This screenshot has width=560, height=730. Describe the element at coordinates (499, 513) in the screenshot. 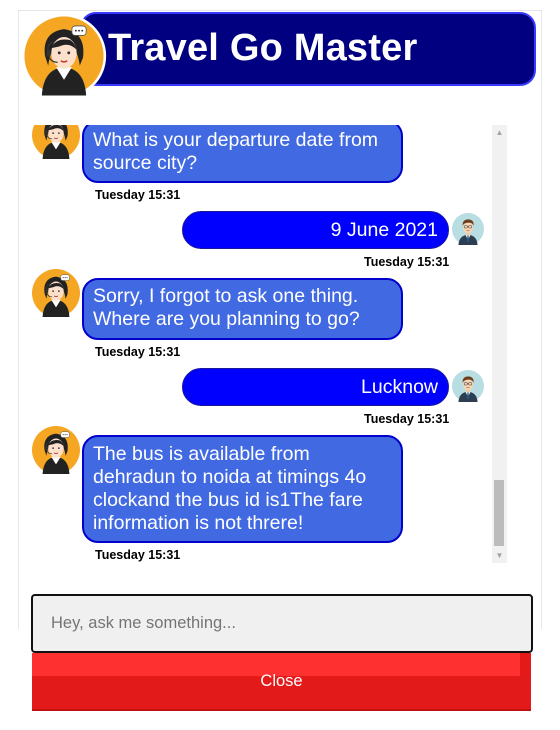

I see `scrollbar-thumb` at that location.